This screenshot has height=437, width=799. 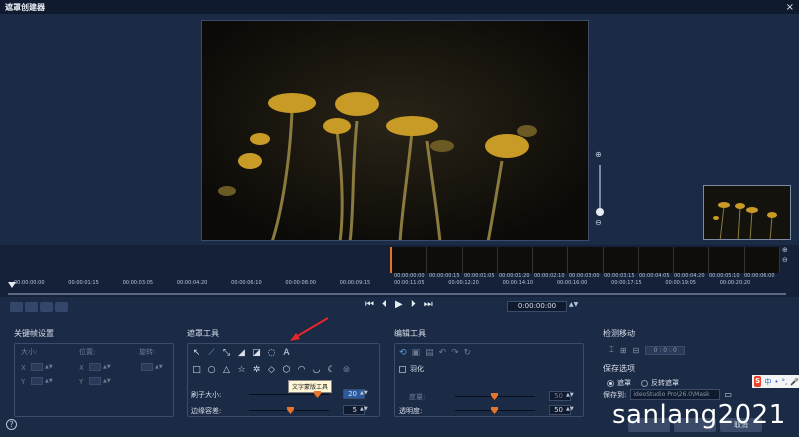 What do you see at coordinates (147, 367) in the screenshot?
I see `rotation-field` at bounding box center [147, 367].